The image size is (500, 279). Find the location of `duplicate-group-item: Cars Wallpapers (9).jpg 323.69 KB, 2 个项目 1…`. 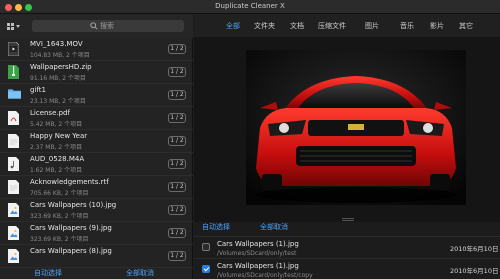

duplicate-group-item: Cars Wallpapers (9).jpg 323.69 KB, 2 个项目 1… is located at coordinates (96, 233).